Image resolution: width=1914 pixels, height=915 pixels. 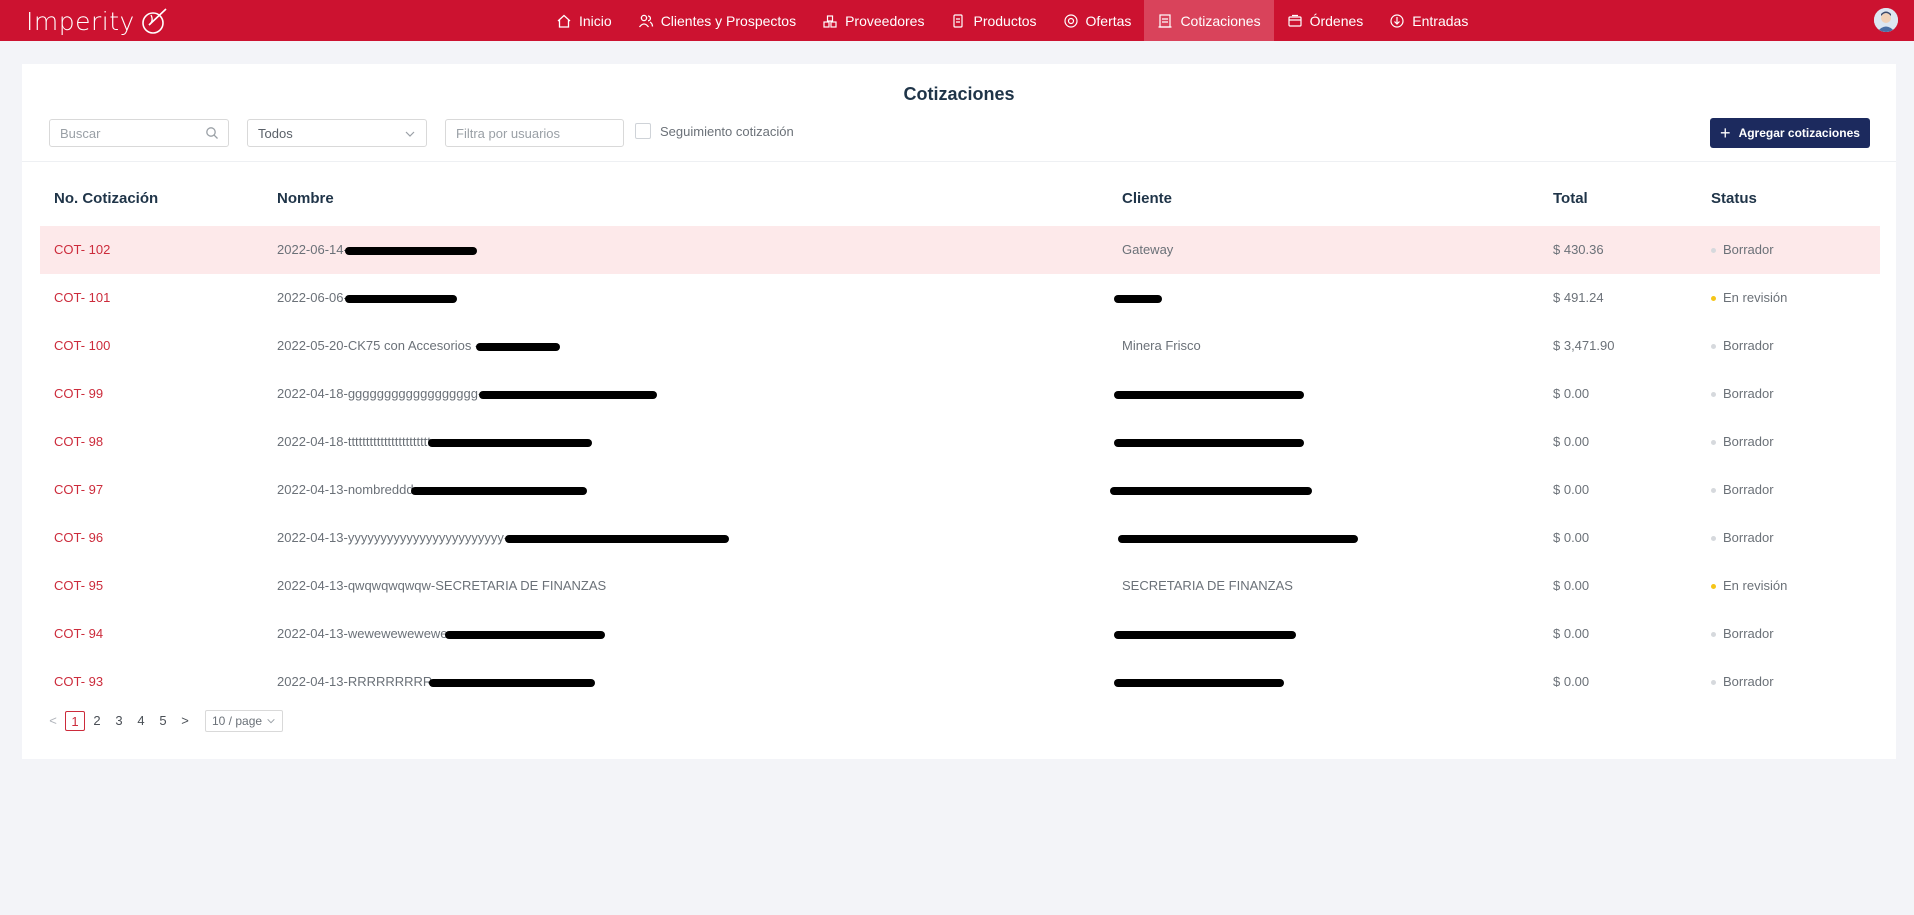 I want to click on follow-checkbox, so click(x=643, y=131).